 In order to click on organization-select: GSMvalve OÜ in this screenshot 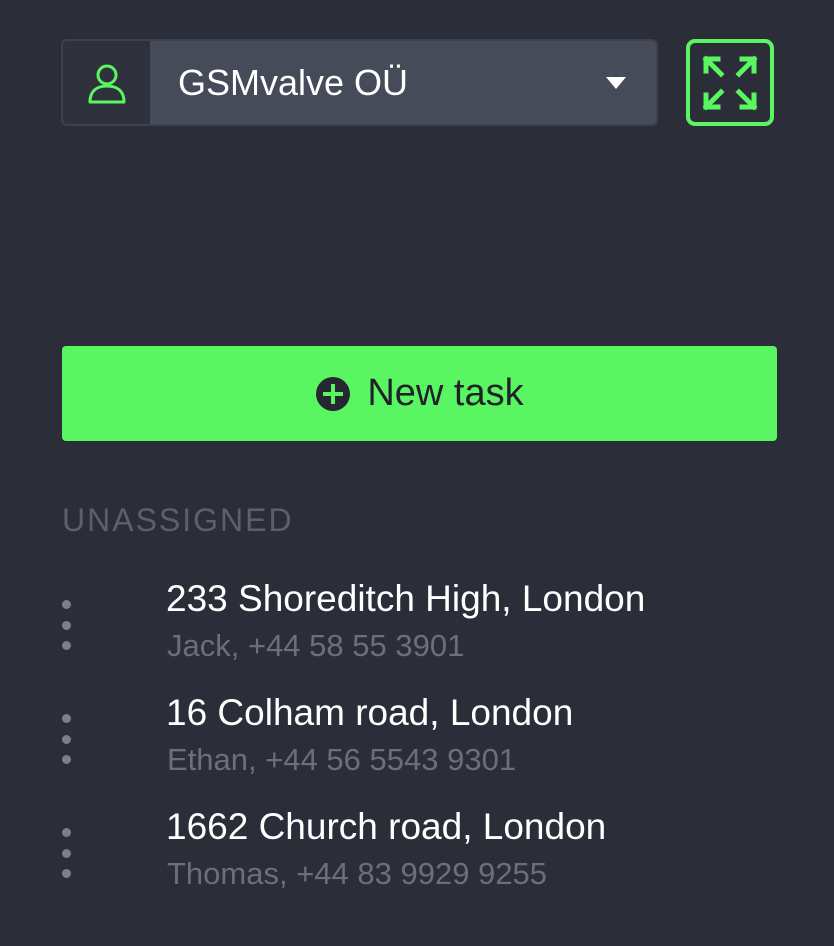, I will do `click(359, 82)`.